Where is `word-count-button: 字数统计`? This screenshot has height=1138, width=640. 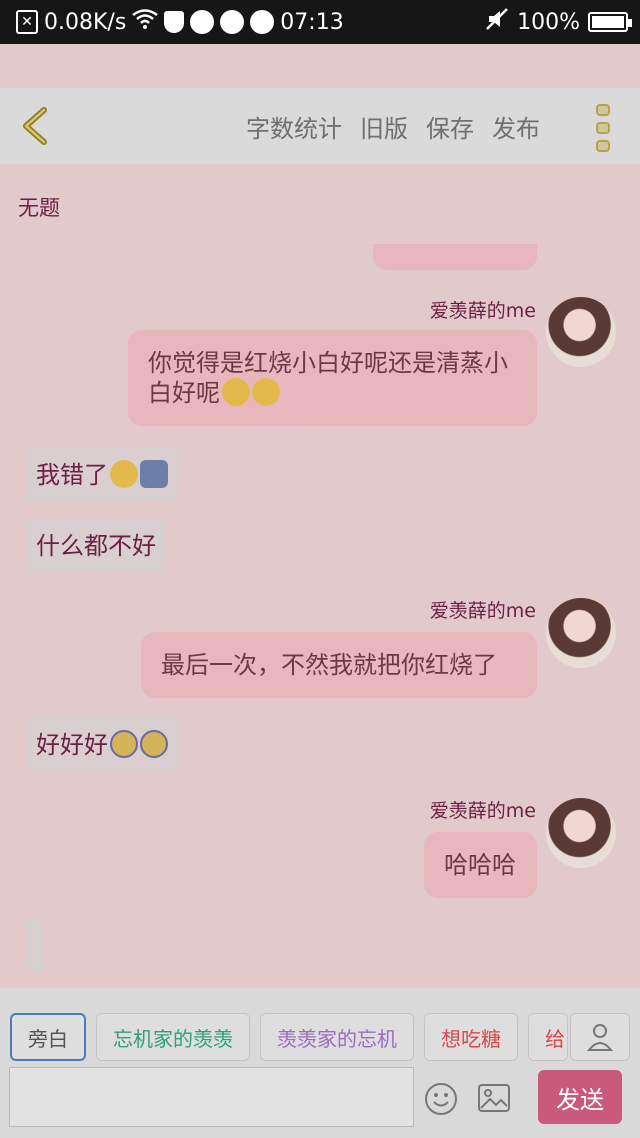
word-count-button: 字数统计 is located at coordinates (294, 126).